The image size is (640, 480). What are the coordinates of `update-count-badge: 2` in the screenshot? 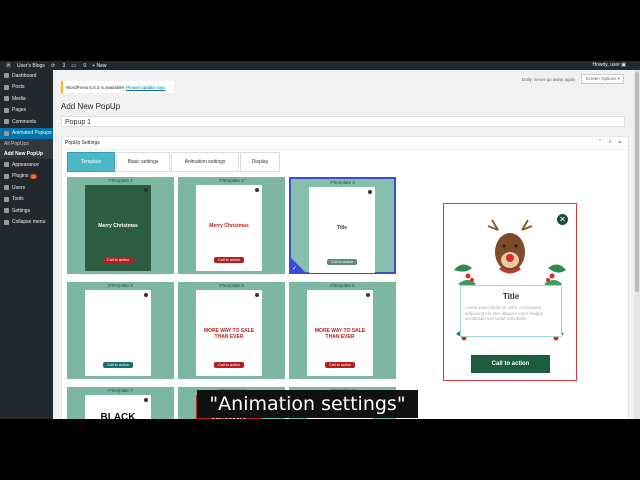 It's located at (33, 176).